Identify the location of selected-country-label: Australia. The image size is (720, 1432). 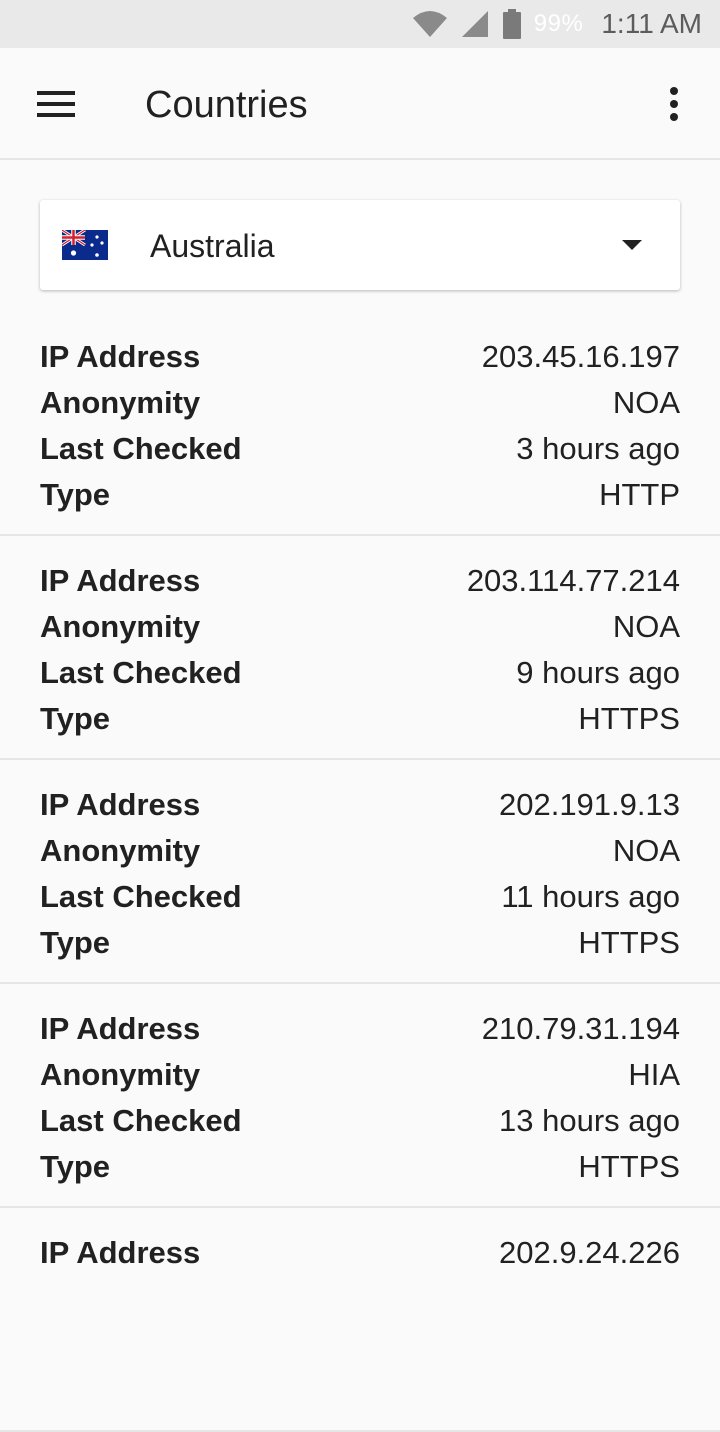
(212, 246).